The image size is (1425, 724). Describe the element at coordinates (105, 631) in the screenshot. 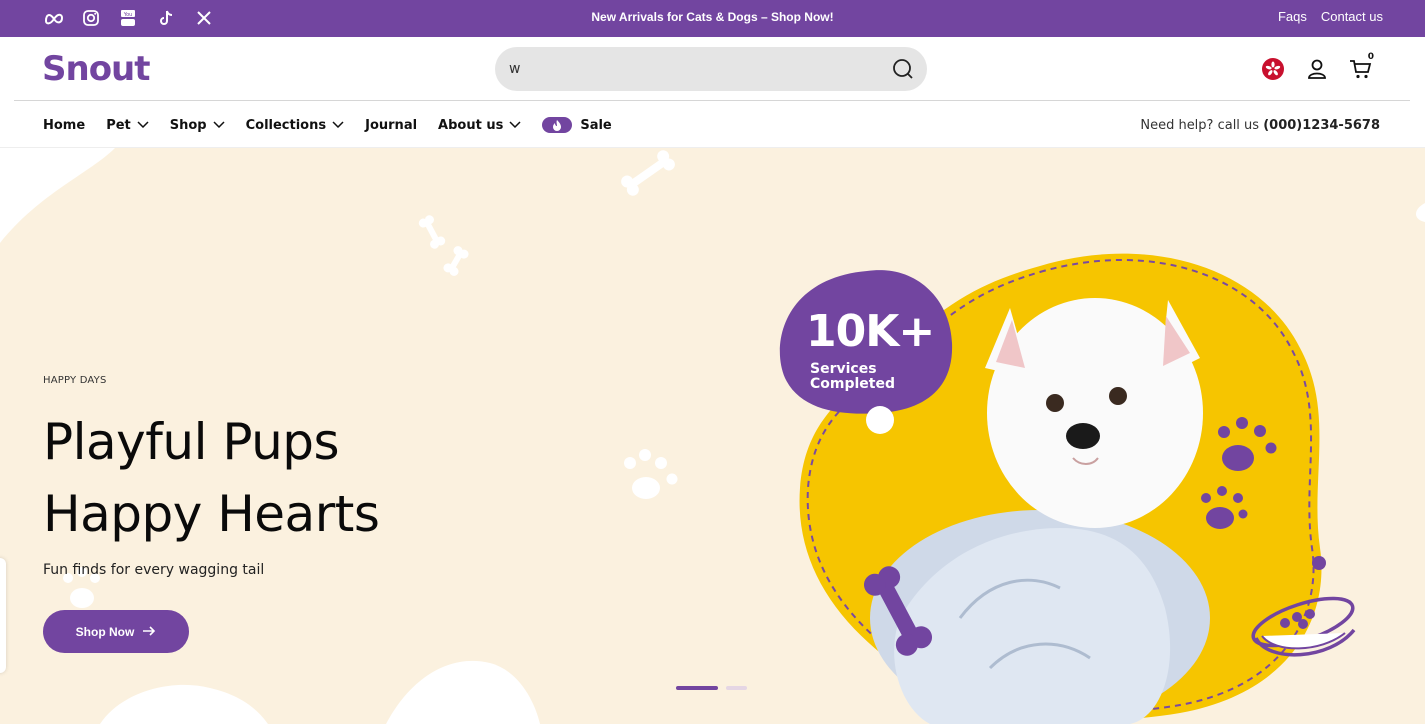

I see `button-label: Shop Now` at that location.